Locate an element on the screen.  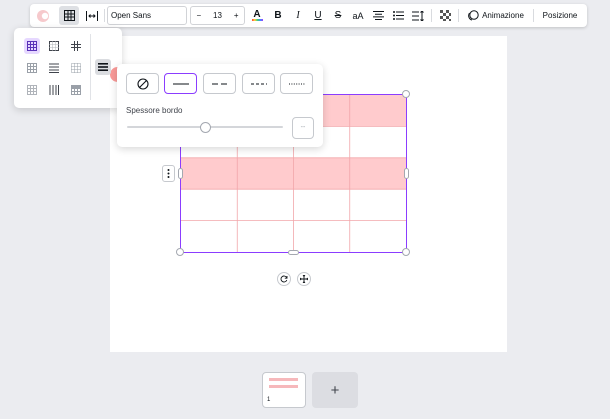
rotate-button is located at coordinates (284, 279).